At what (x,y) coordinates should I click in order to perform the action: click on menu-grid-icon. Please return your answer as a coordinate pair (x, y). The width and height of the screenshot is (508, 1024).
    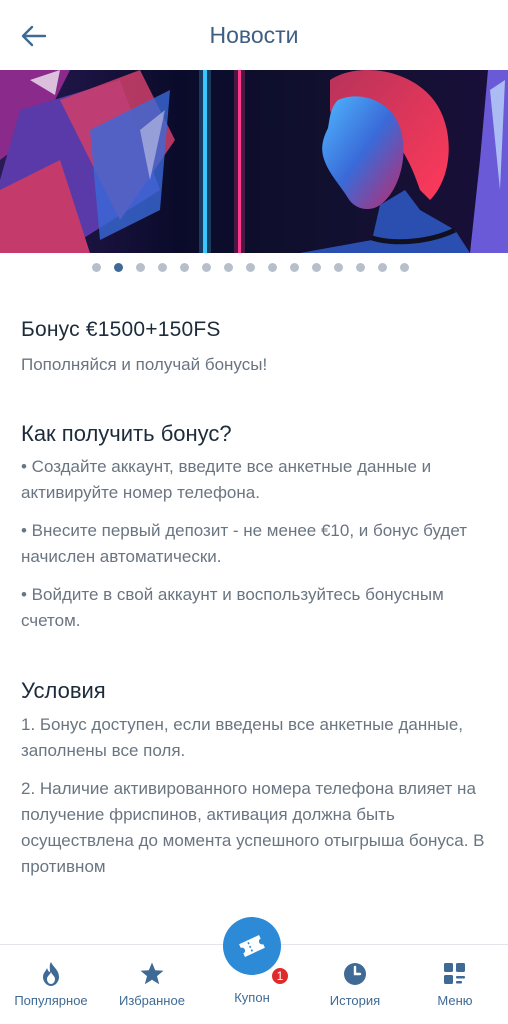
    Looking at the image, I should click on (454, 973).